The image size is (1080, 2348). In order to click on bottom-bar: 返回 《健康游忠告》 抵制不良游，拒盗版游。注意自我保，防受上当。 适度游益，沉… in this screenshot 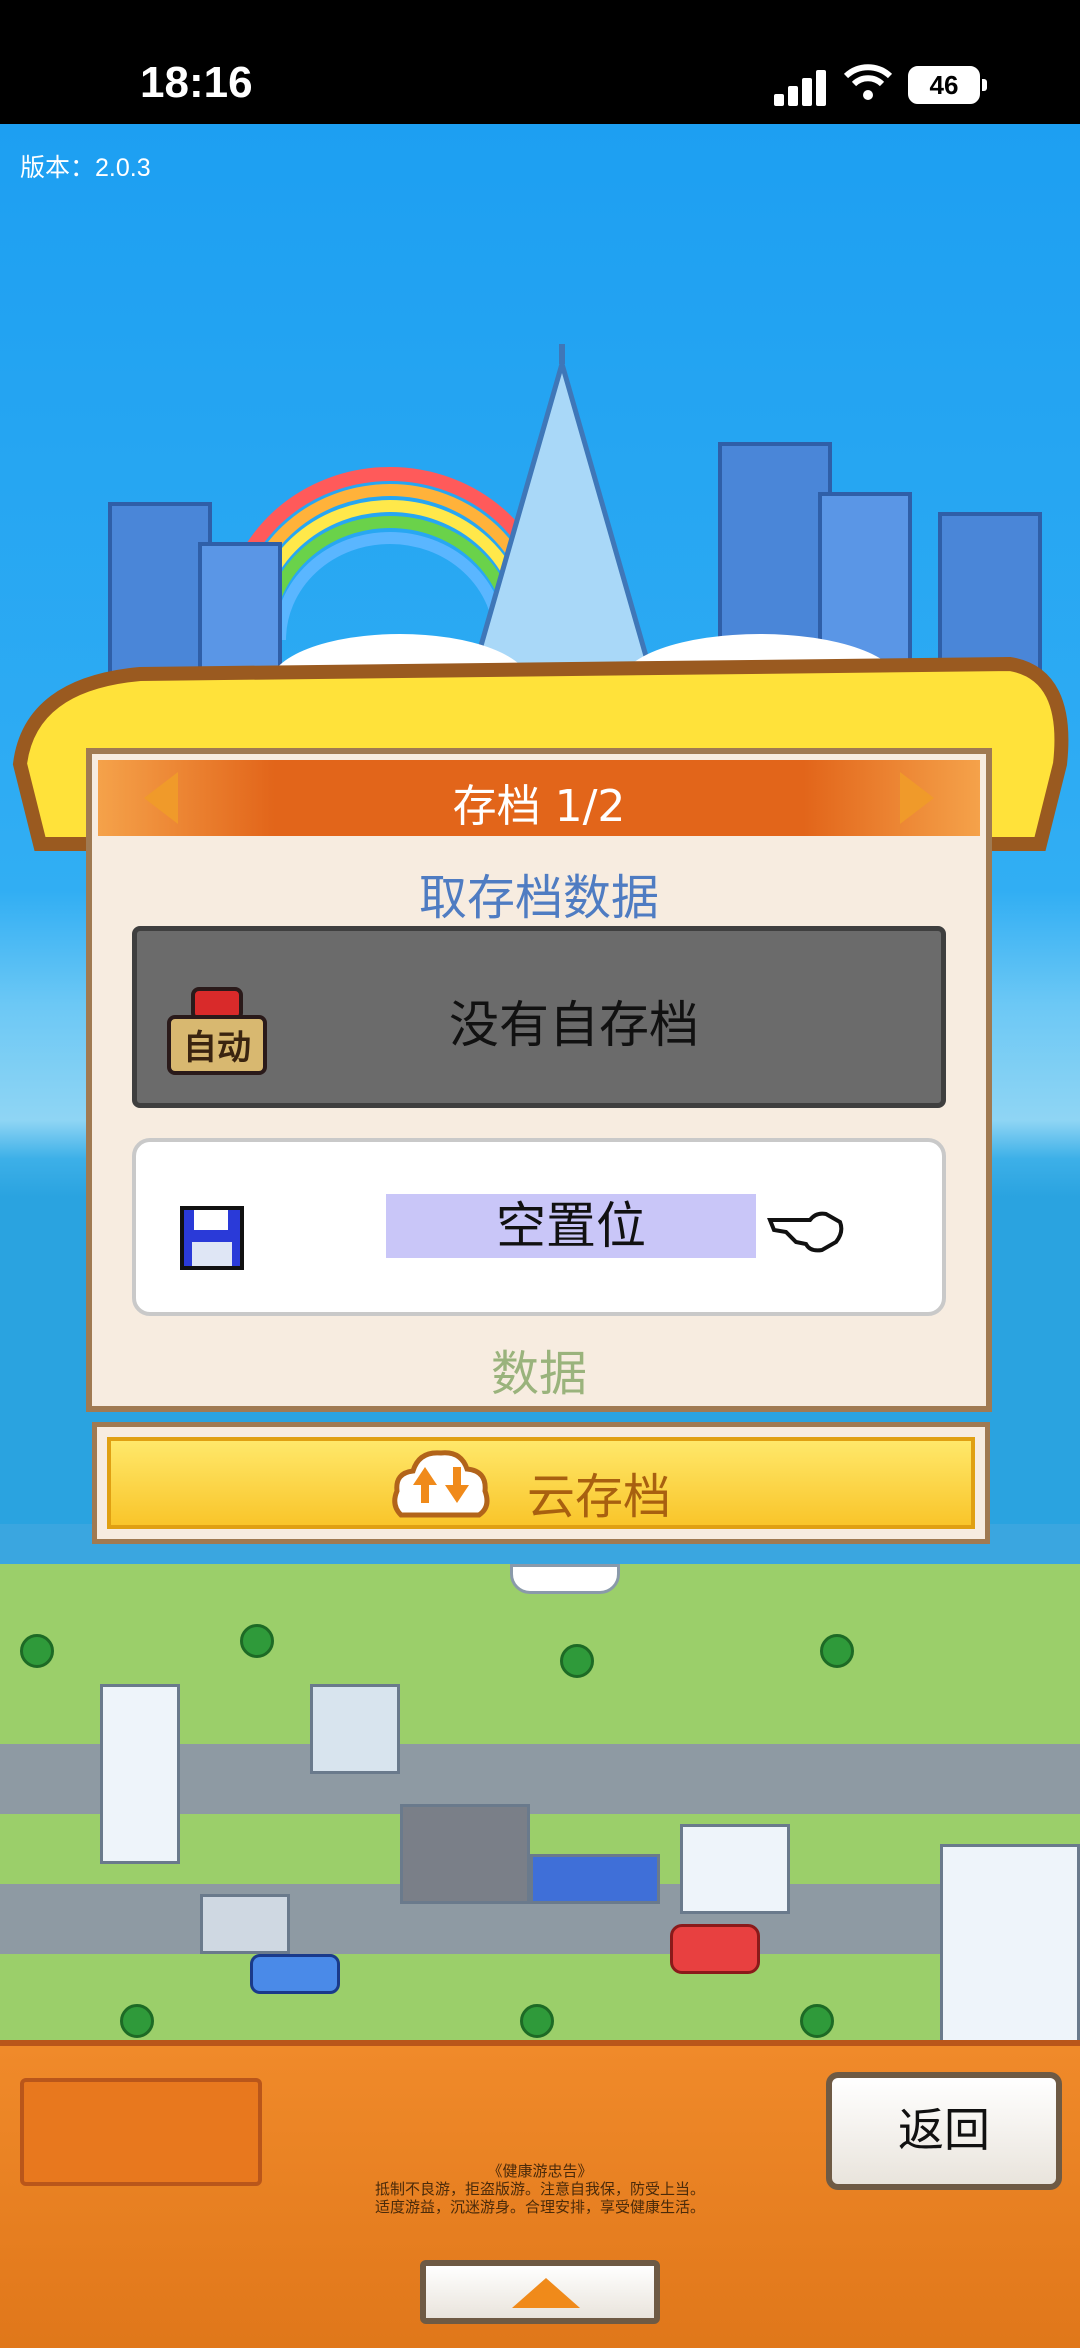, I will do `click(540, 2194)`.